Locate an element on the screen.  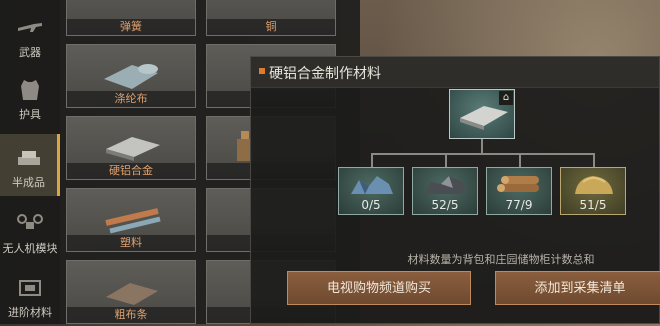
material-qty: 77/9 is located at coordinates (519, 205).